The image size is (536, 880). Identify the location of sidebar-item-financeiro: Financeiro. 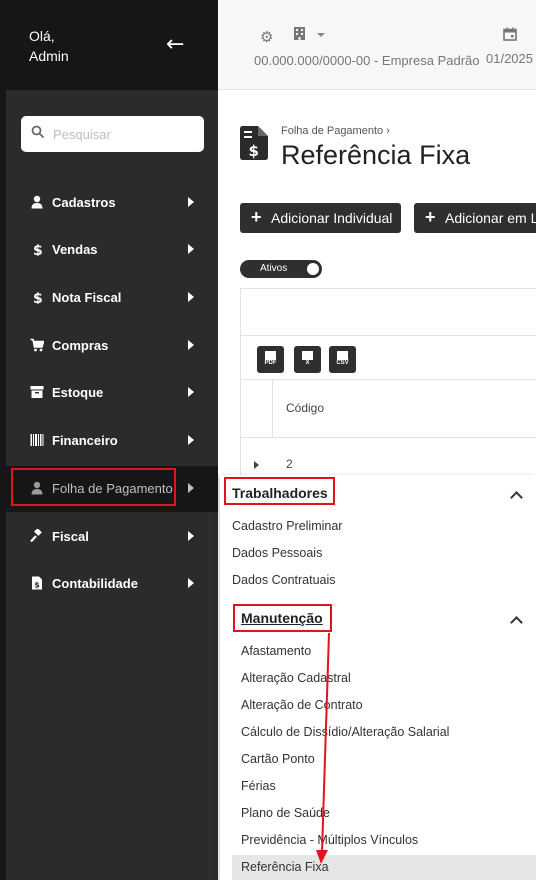
(112, 441).